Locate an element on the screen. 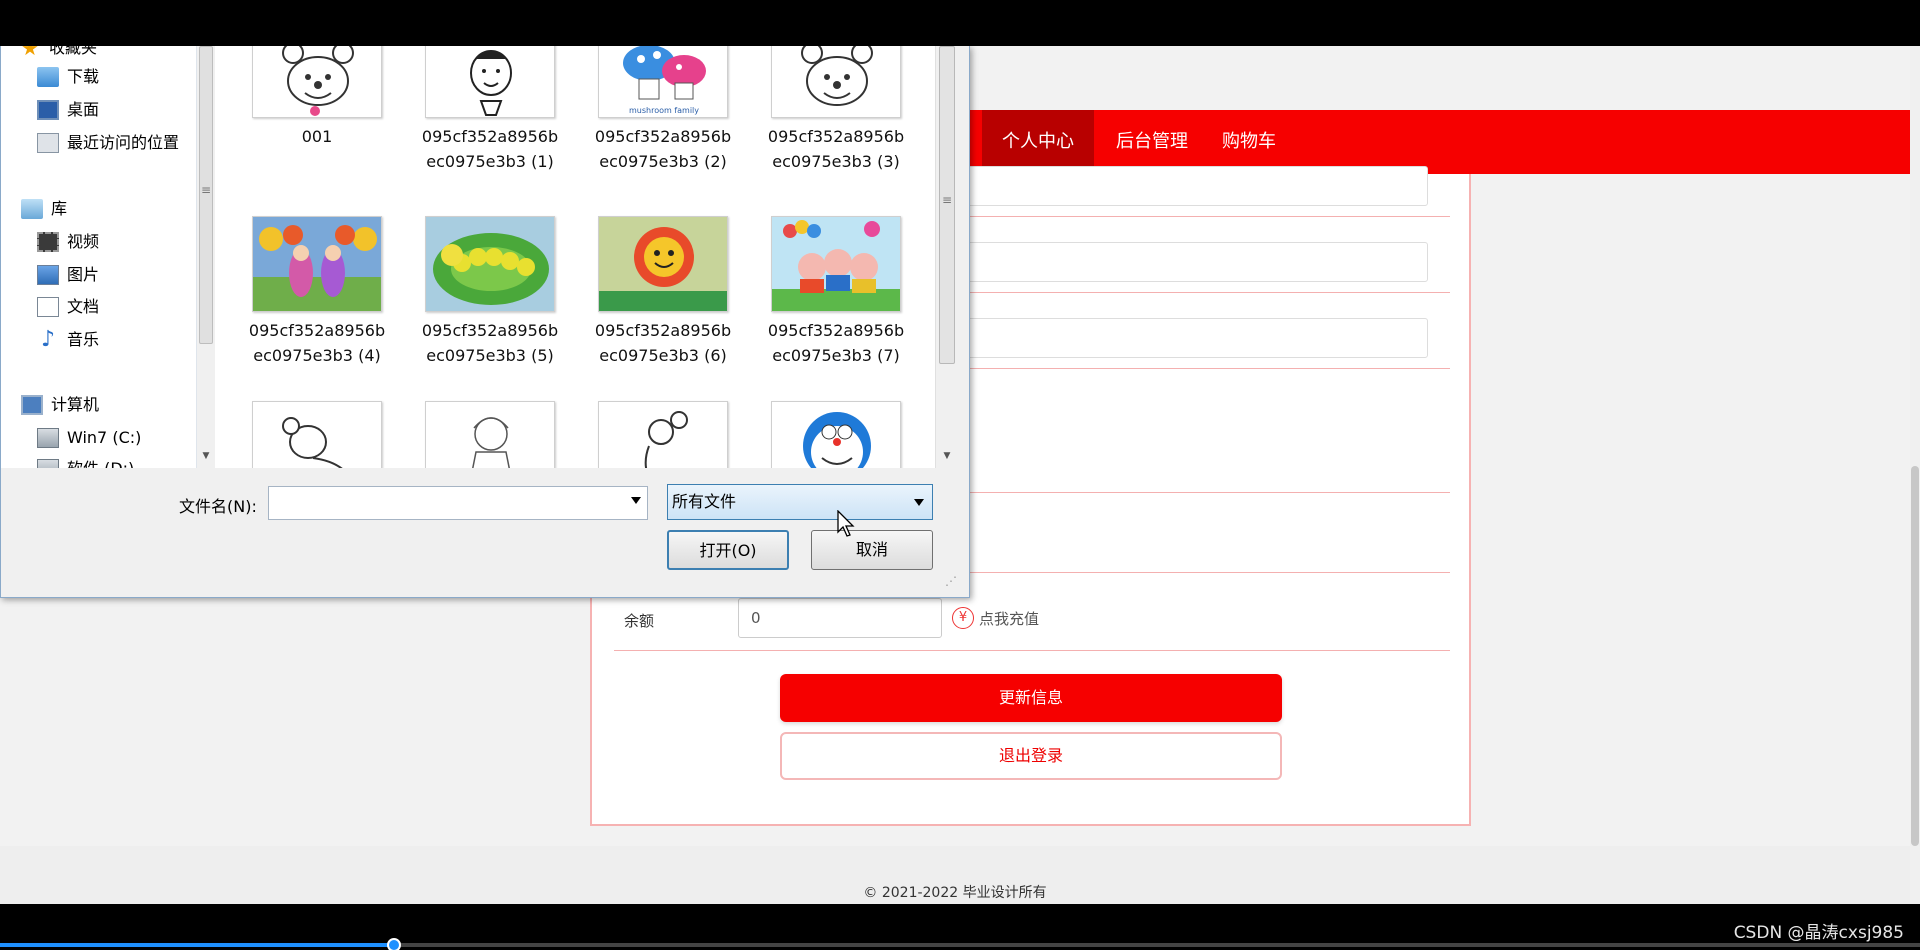 This screenshot has width=1920, height=950. video-progress-bar is located at coordinates (960, 944).